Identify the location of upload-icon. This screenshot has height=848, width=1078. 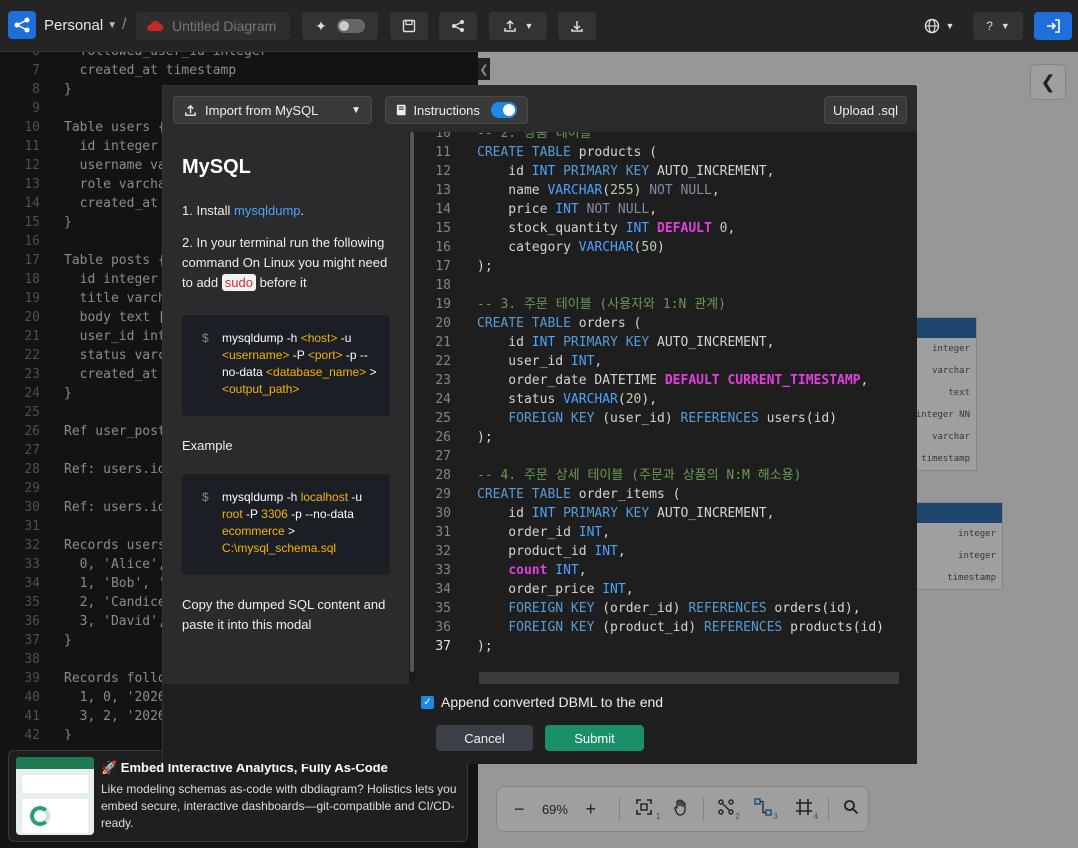
(509, 25).